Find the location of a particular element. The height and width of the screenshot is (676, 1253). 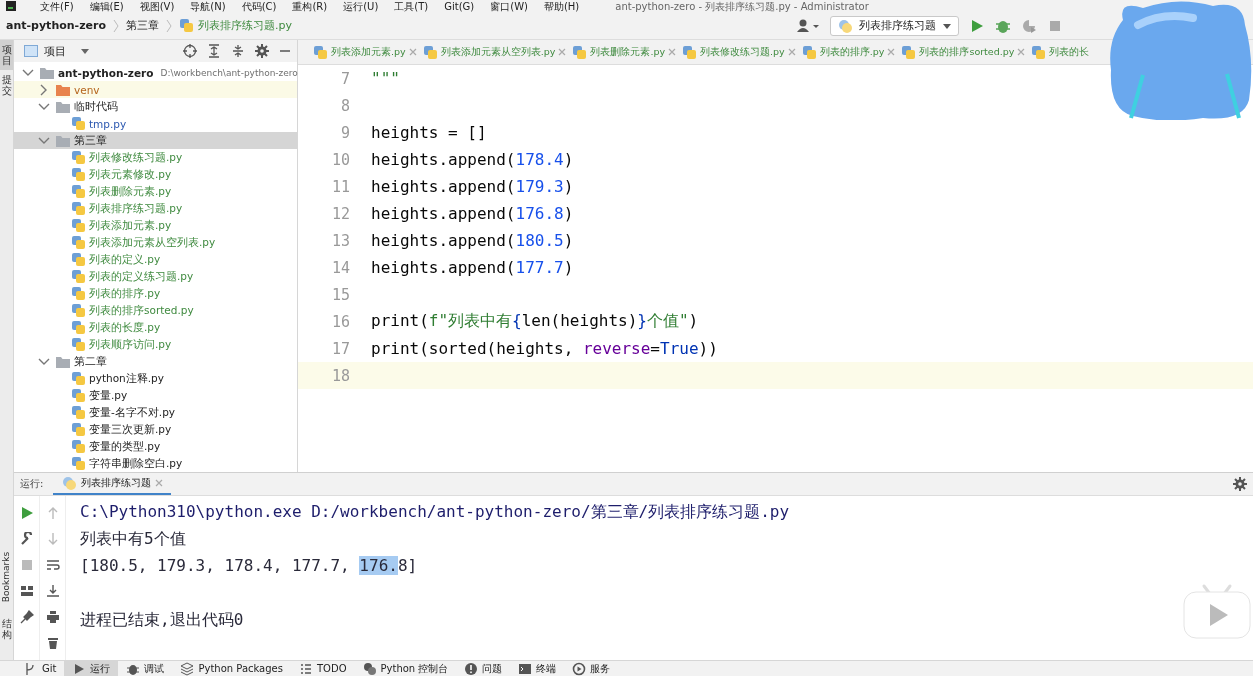

rerun-icon is located at coordinates (26, 513).